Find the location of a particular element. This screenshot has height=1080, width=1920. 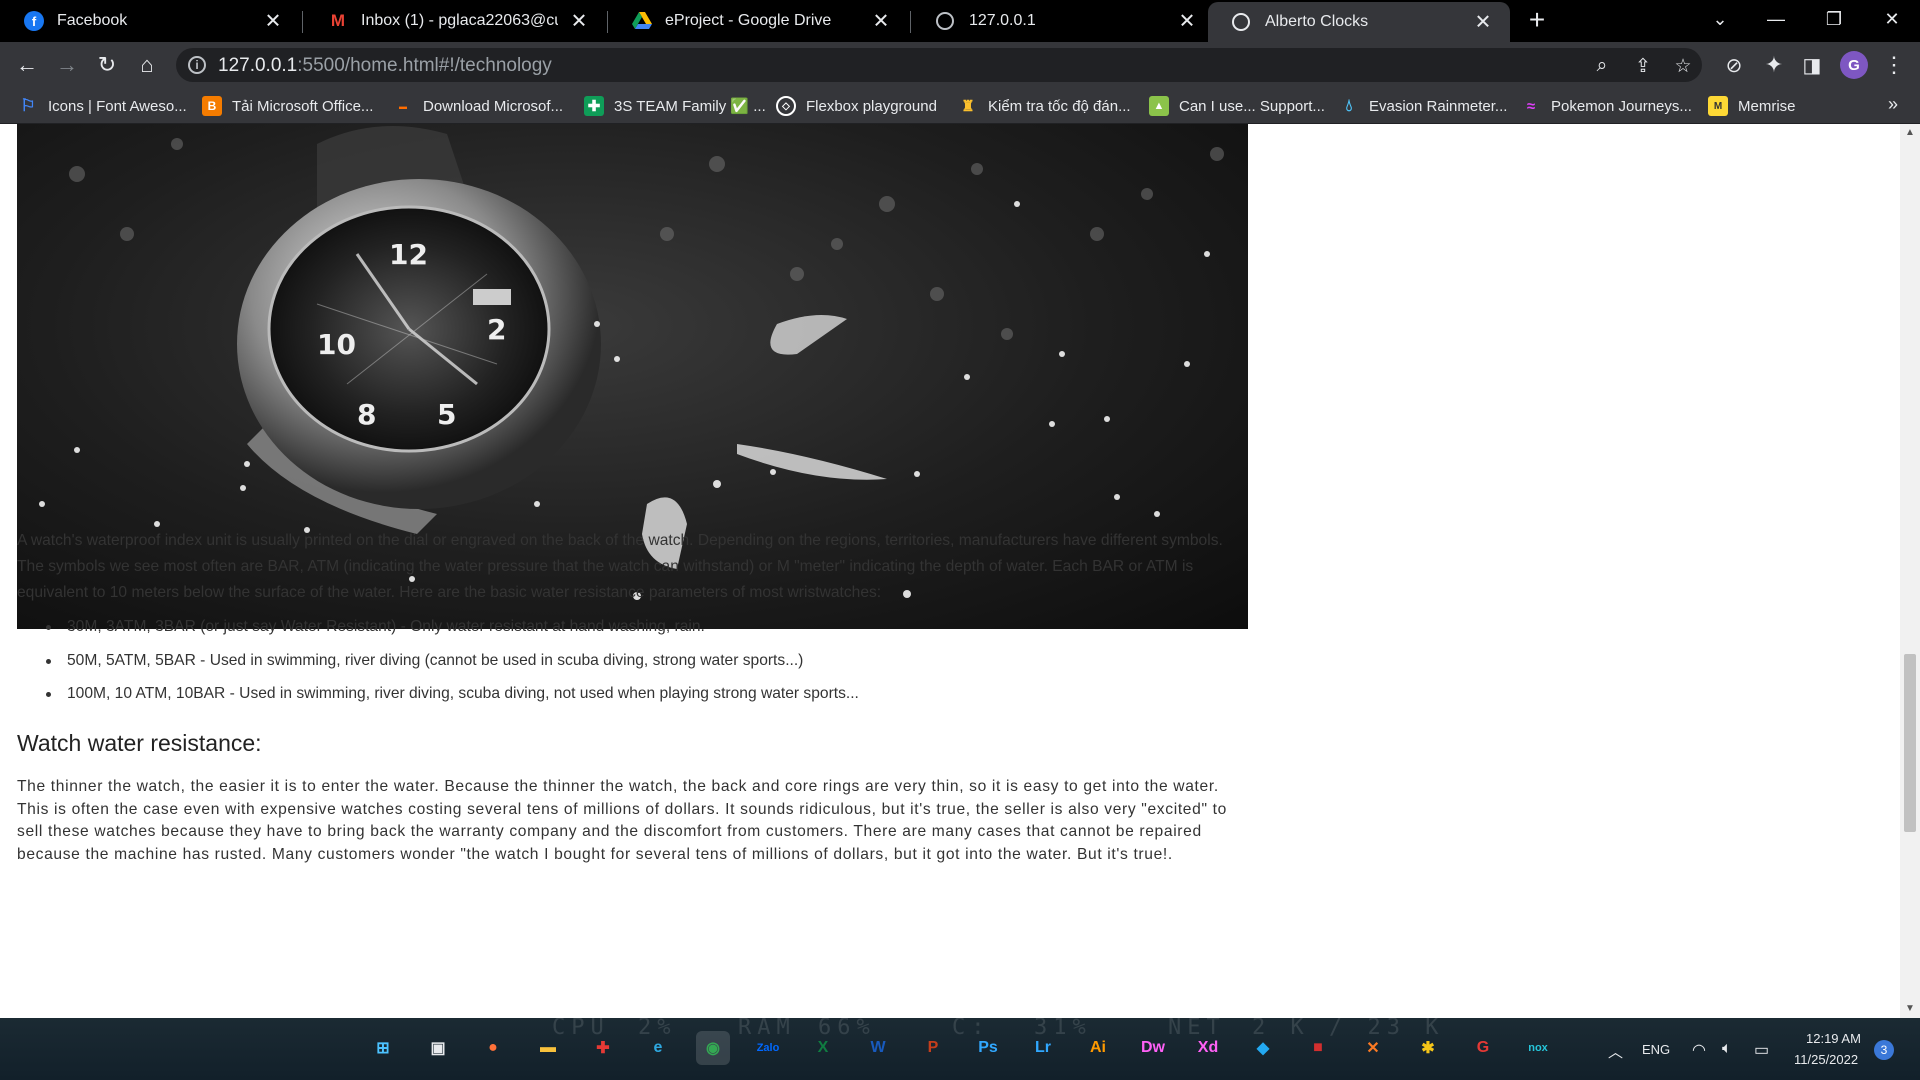

url-host: 127.0.0.1 is located at coordinates (258, 65).